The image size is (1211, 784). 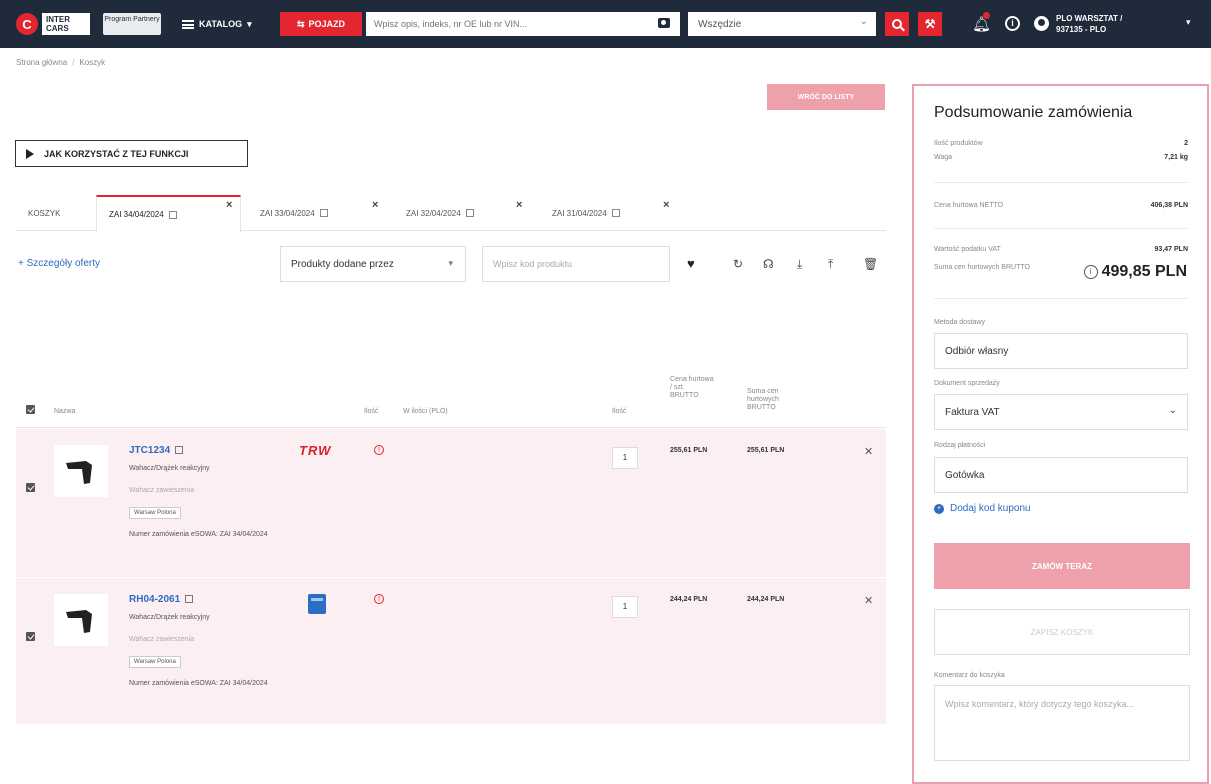 I want to click on control-arm-icon, so click(x=79, y=472).